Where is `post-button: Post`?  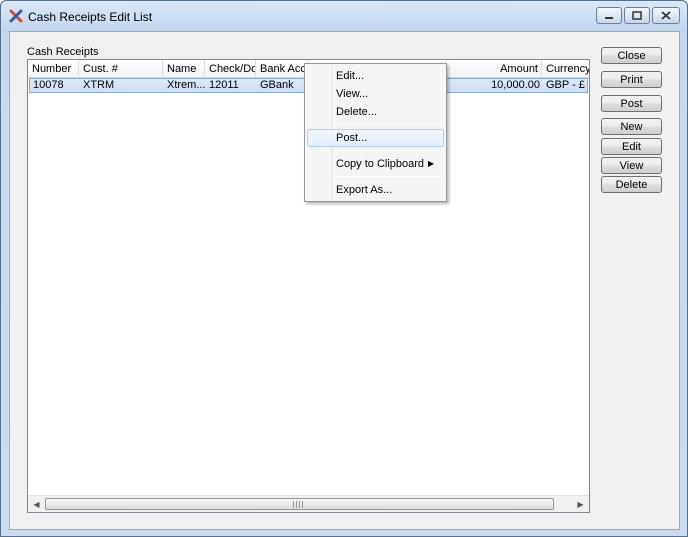
post-button: Post is located at coordinates (631, 103).